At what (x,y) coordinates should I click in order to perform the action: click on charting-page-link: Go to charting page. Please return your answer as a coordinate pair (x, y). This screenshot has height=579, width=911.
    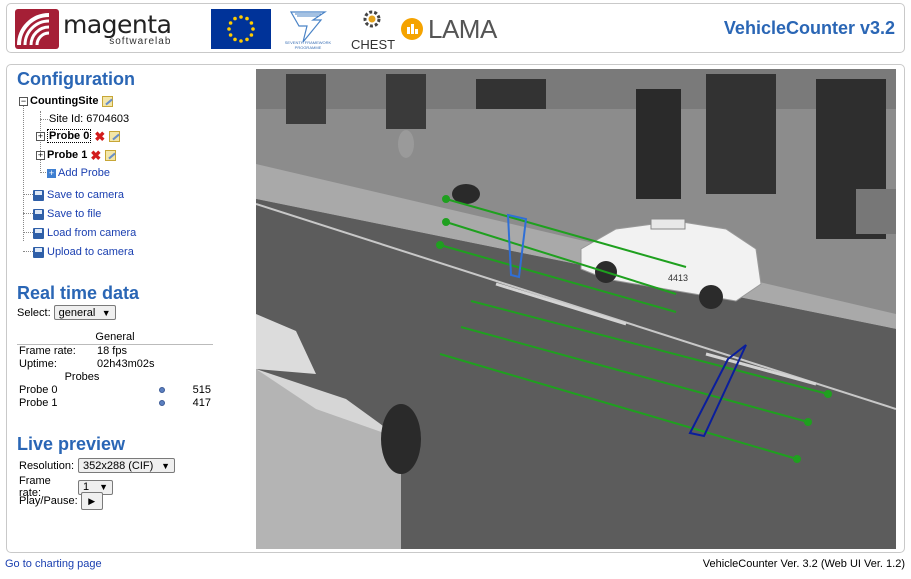
    Looking at the image, I should click on (53, 564).